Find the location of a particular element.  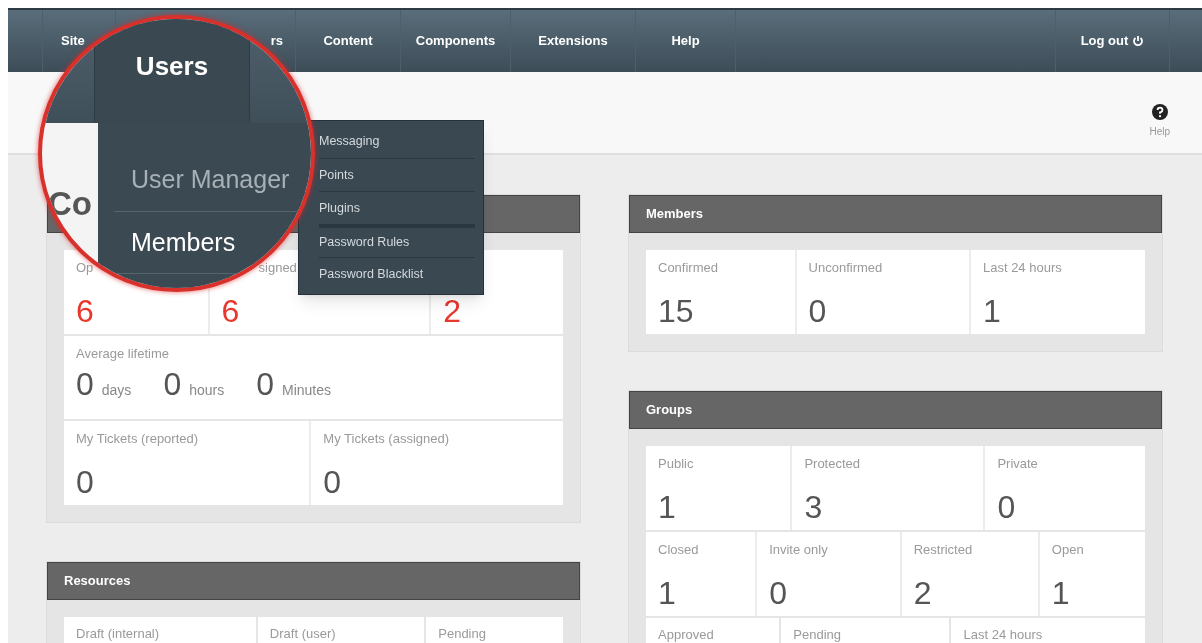

submenu-item: Plugins is located at coordinates (397, 207).